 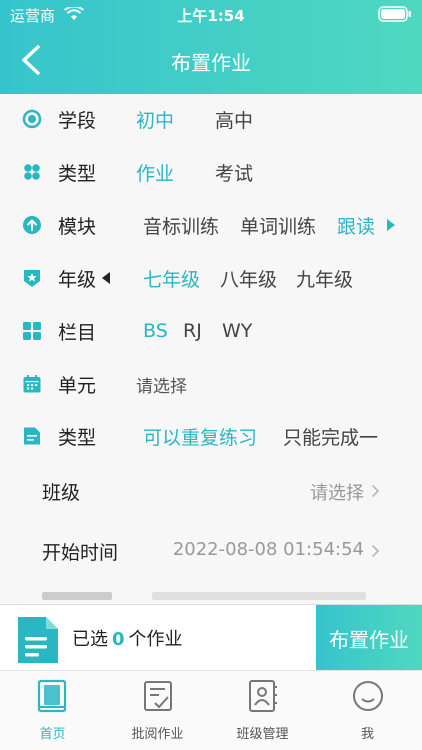 I want to click on start-time-row: 开始时间 2022-08-08 01:54:54, so click(x=211, y=552).